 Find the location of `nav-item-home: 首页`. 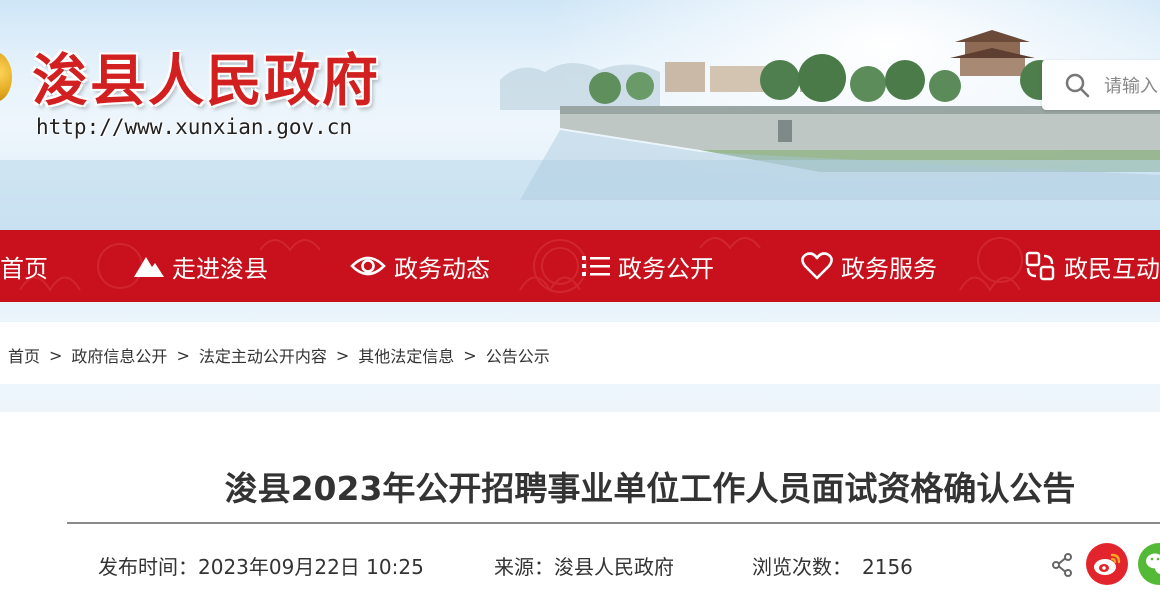

nav-item-home: 首页 is located at coordinates (24, 266).